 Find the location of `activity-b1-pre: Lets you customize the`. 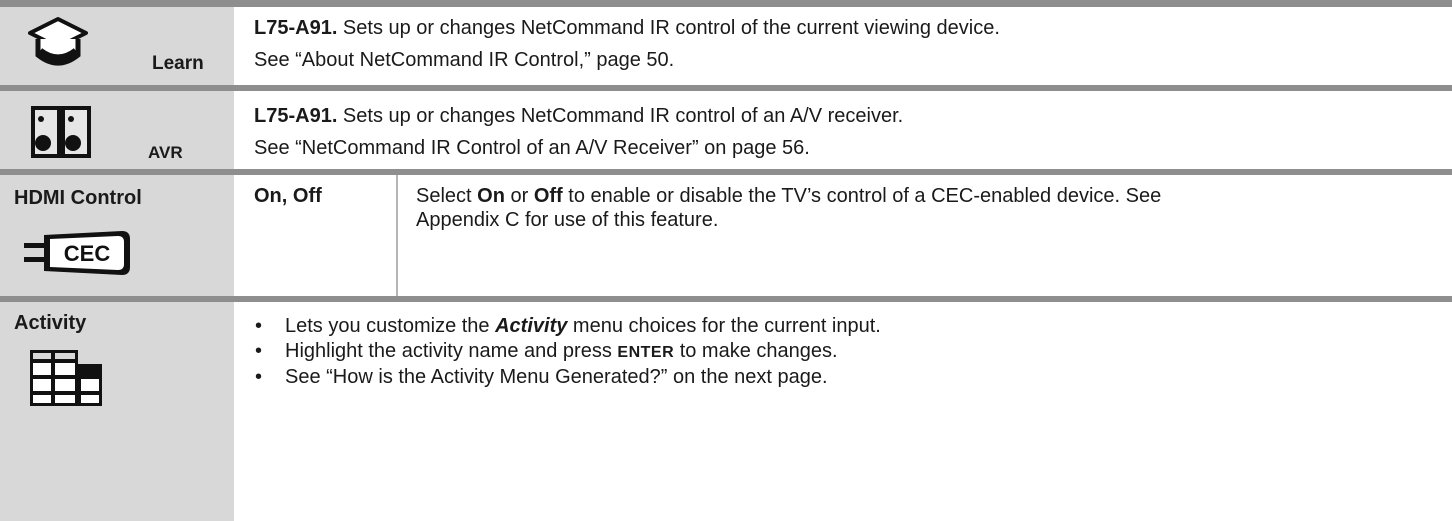

activity-b1-pre: Lets you customize the is located at coordinates (390, 326).